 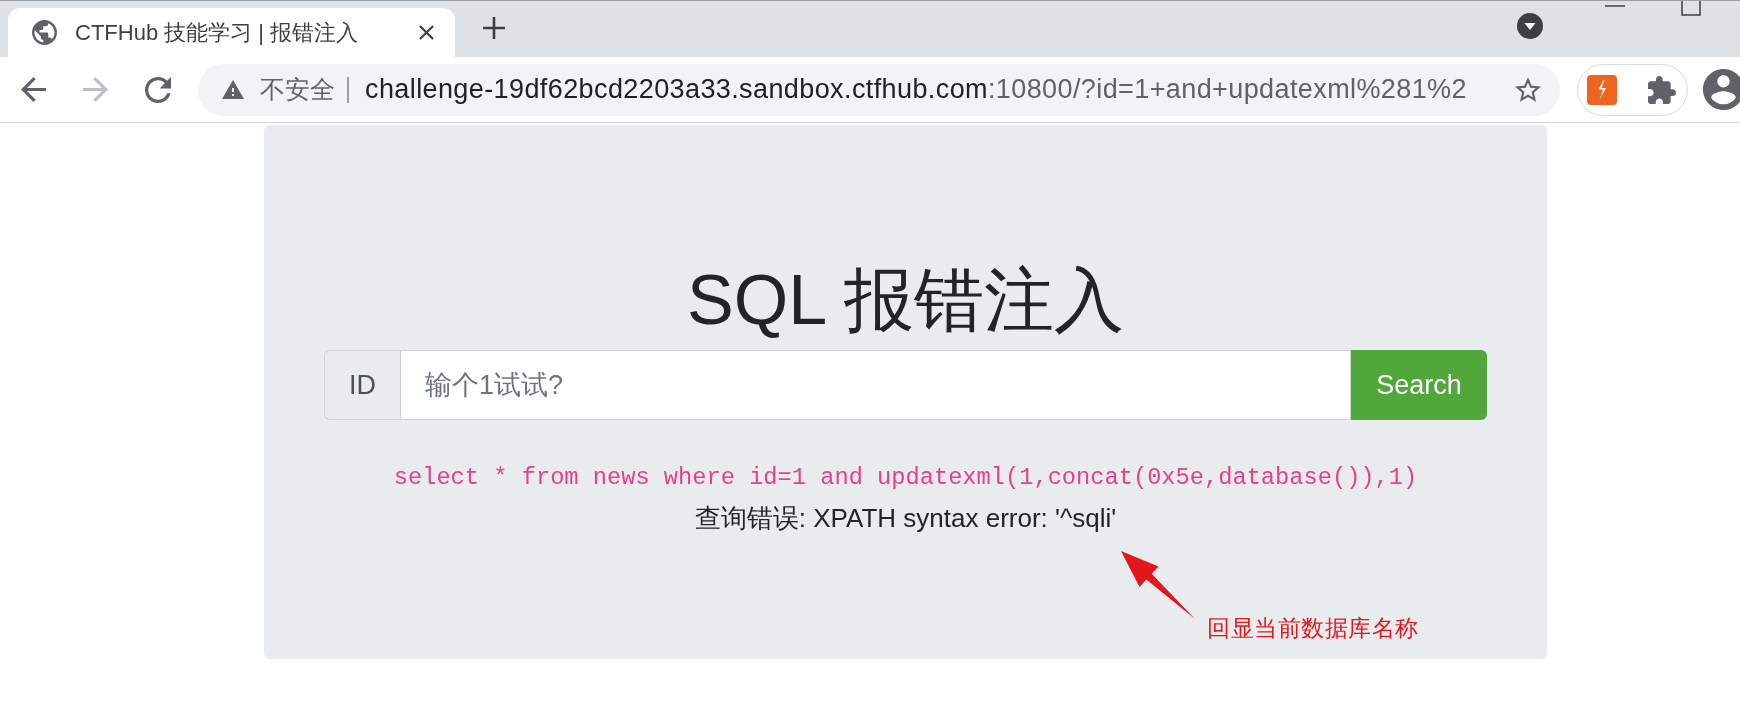 I want to click on warning-icon, so click(x=233, y=89).